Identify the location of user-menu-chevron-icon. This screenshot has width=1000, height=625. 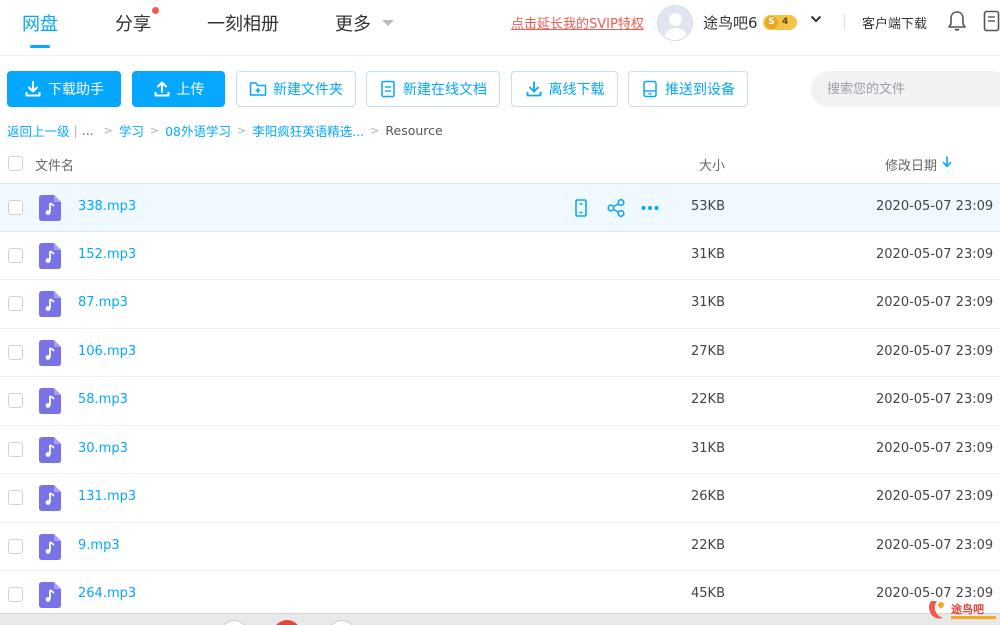
(816, 19).